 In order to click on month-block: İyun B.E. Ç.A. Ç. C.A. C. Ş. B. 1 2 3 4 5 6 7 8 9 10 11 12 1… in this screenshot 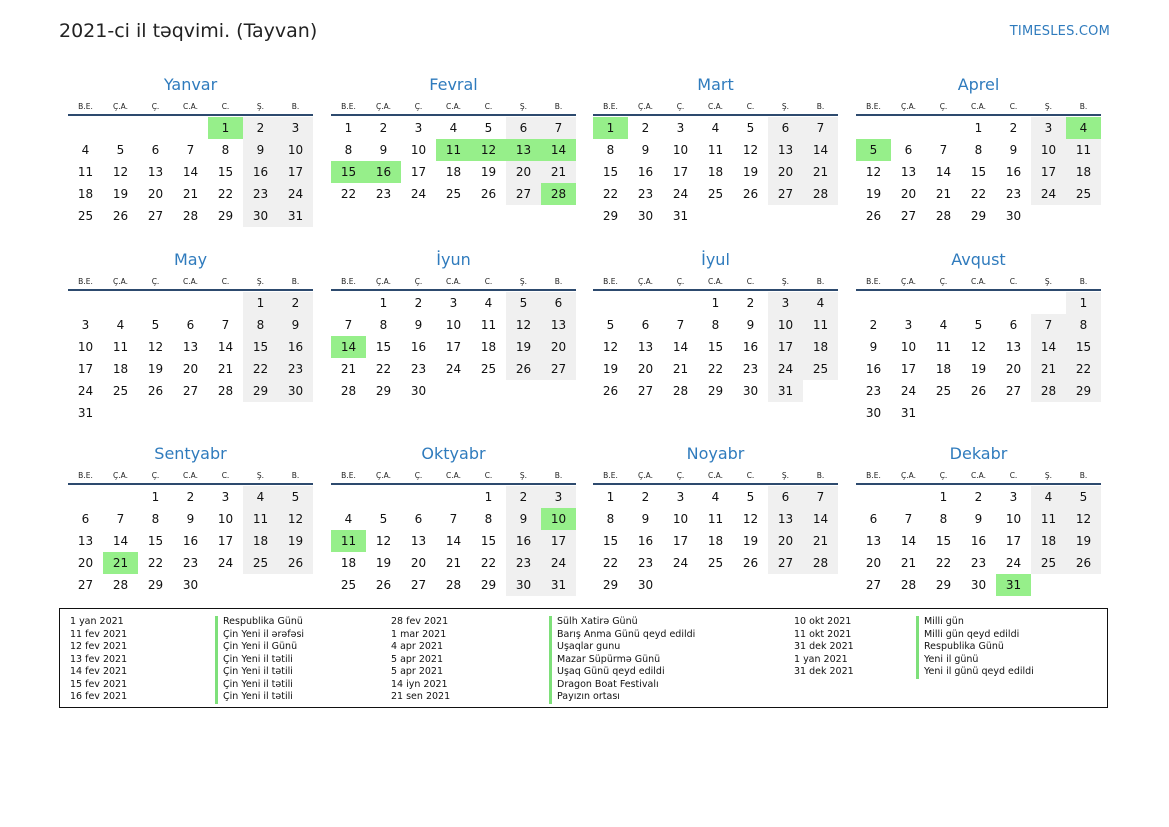, I will do `click(453, 326)`.